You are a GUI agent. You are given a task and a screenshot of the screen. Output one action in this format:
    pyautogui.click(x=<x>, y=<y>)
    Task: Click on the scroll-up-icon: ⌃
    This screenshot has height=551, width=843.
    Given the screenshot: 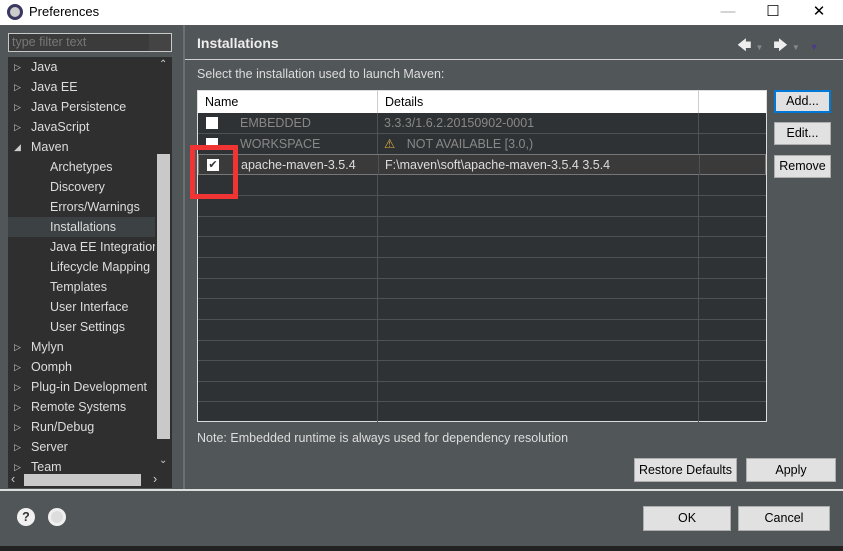 What is the action you would take?
    pyautogui.click(x=163, y=64)
    